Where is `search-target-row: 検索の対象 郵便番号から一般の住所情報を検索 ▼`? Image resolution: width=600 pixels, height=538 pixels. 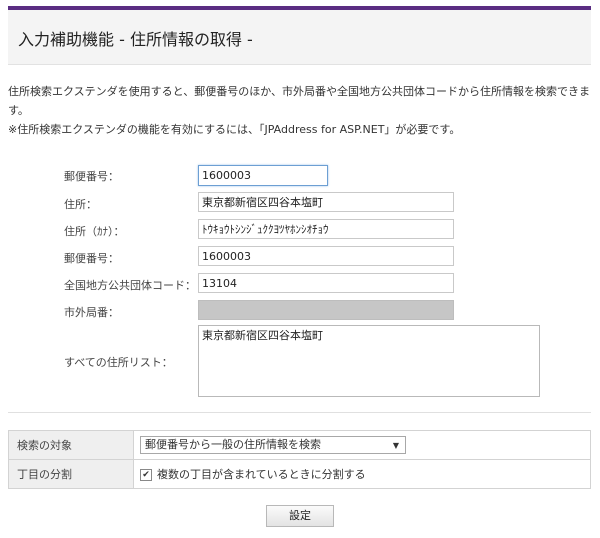
search-target-row: 検索の対象 郵便番号から一般の住所情報を検索 ▼ is located at coordinates (299, 445).